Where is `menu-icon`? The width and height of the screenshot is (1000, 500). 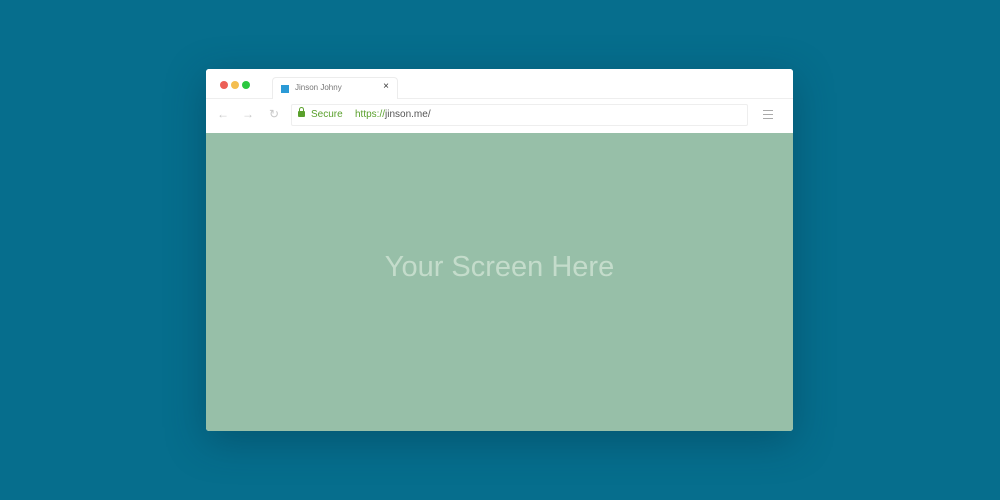 menu-icon is located at coordinates (768, 116).